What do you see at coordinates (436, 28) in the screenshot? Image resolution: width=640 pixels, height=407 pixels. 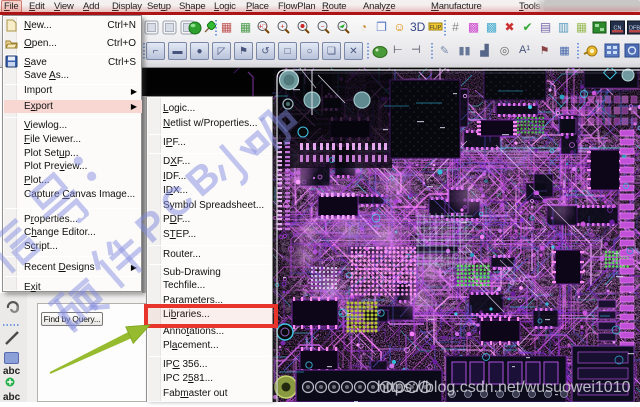 I see `svg-text: FLIP` at bounding box center [436, 28].